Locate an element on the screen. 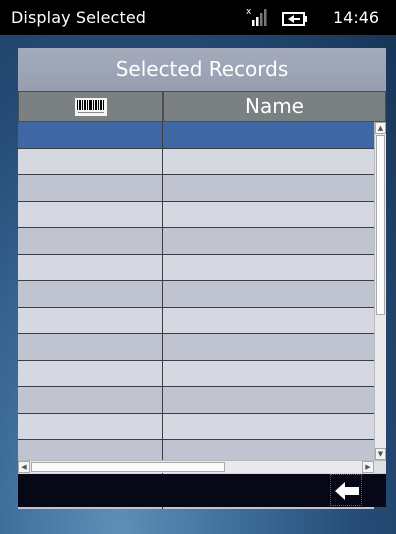  vertical-scroll-thumb is located at coordinates (380, 225).